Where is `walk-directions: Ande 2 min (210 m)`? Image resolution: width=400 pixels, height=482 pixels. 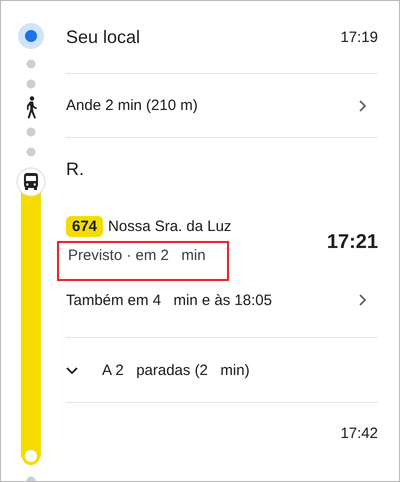 walk-directions: Ande 2 min (210 m) is located at coordinates (132, 105).